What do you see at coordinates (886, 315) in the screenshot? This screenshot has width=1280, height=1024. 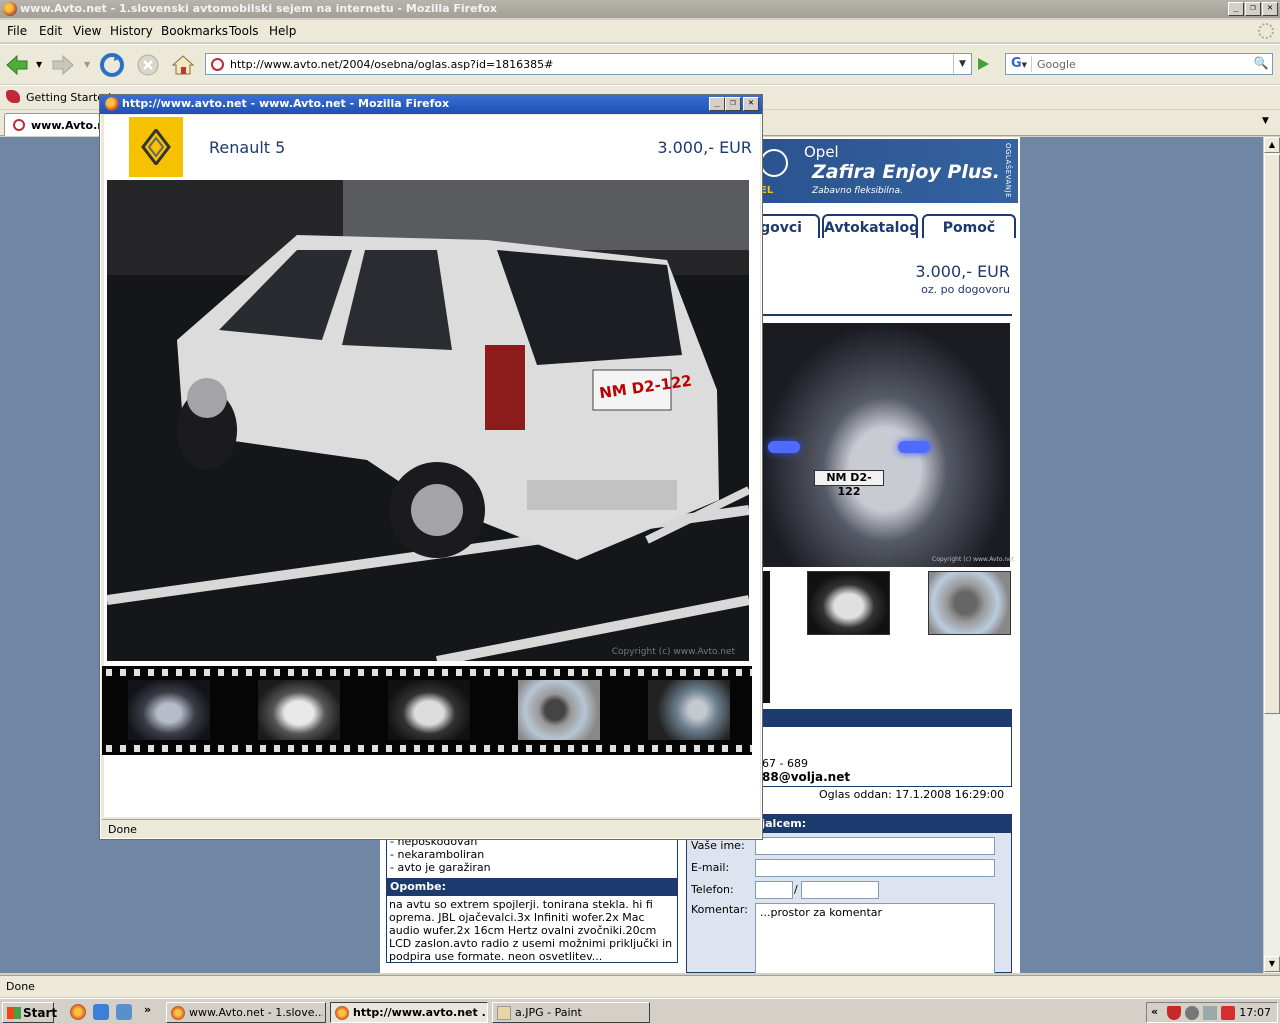 I see `divider` at bounding box center [886, 315].